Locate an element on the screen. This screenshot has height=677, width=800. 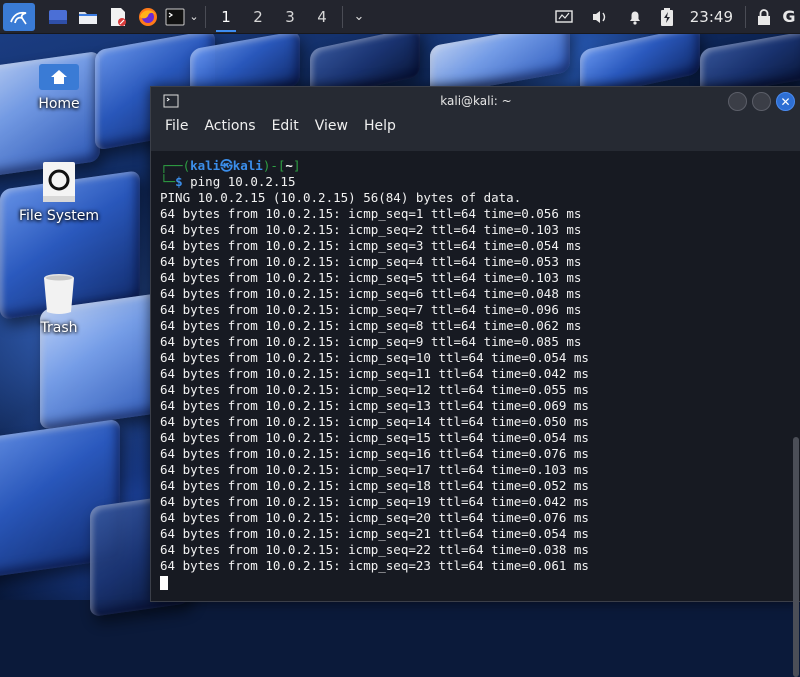
close-icon: ✕ is located at coordinates (785, 101).